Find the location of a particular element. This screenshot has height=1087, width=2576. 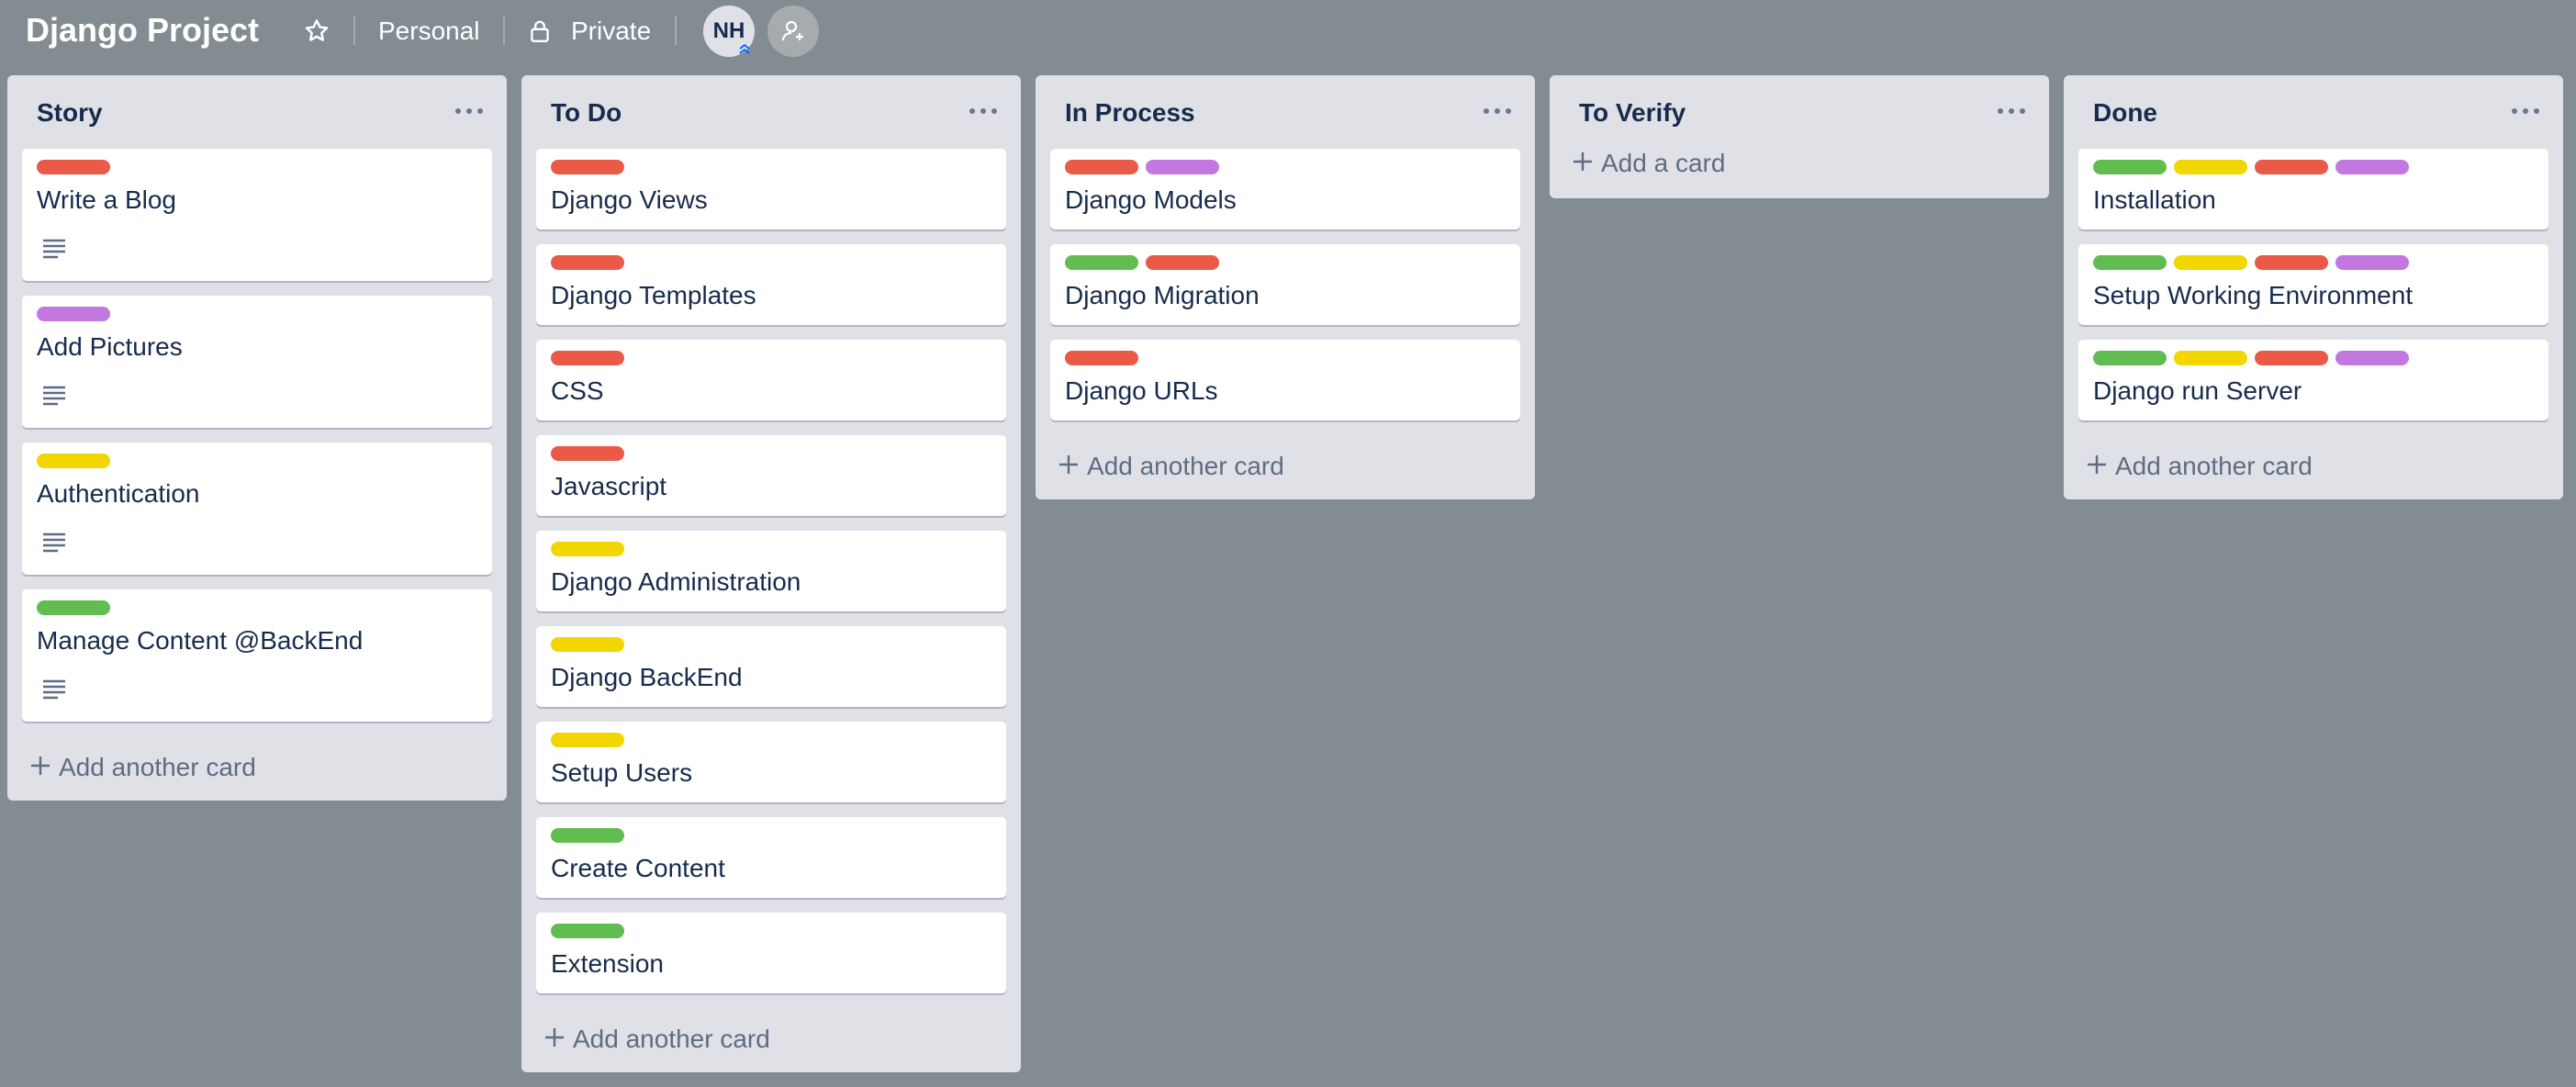

card: Django Administration is located at coordinates (771, 571).